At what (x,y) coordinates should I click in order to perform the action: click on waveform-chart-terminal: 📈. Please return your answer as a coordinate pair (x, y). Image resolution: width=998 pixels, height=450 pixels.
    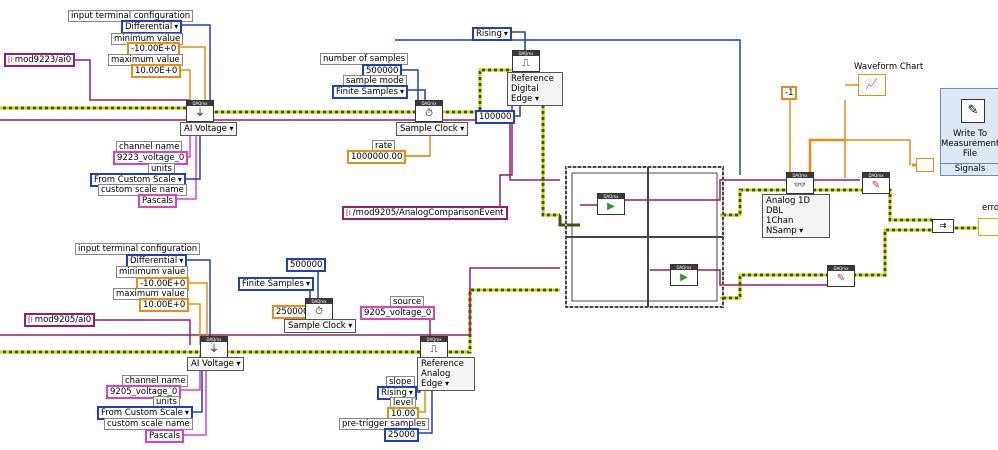
    Looking at the image, I should click on (872, 85).